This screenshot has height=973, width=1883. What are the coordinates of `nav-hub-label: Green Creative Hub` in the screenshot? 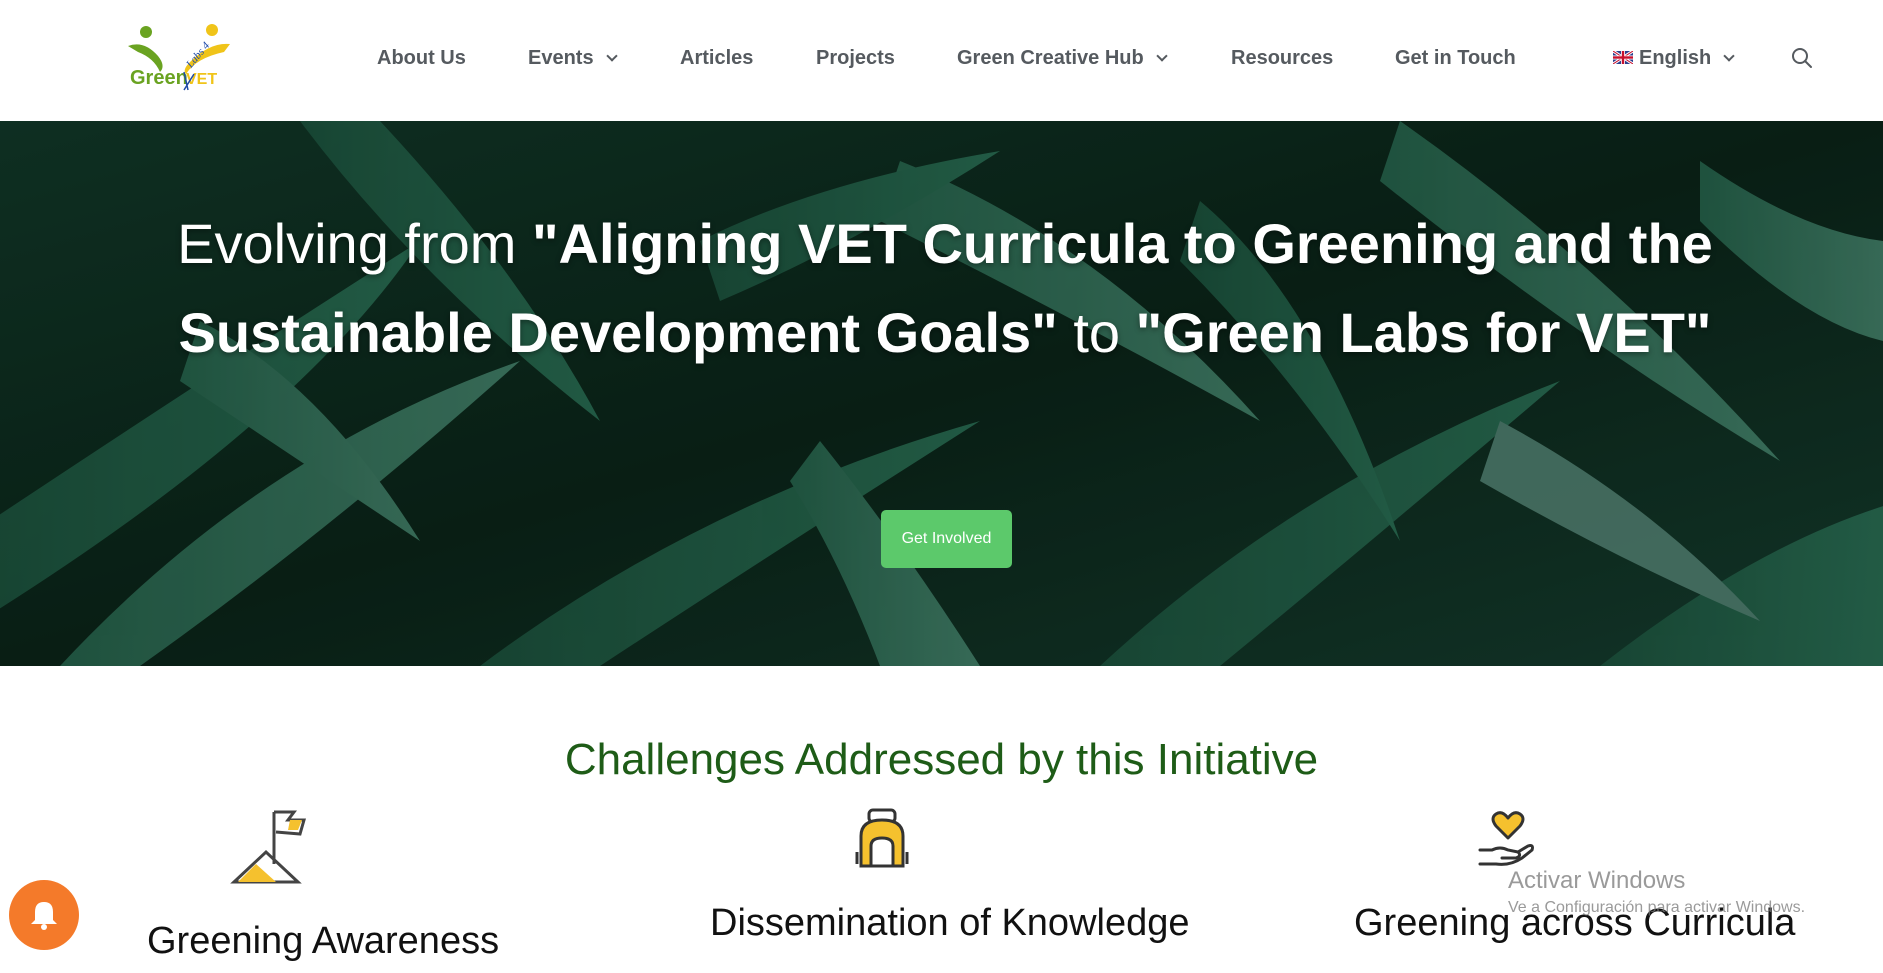 It's located at (1050, 58).